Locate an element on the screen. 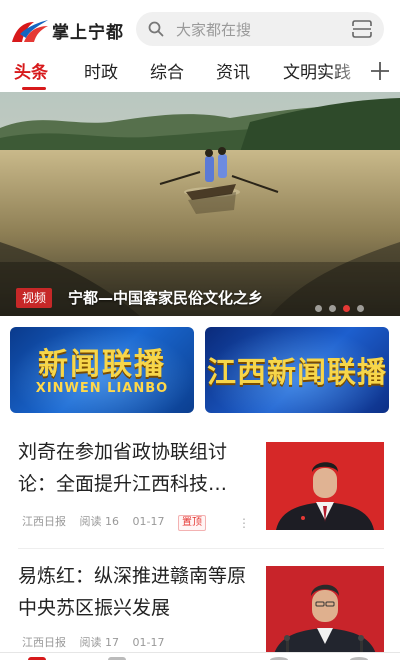 This screenshot has height=660, width=400. jiangxi-news-banner: 江西新闻联播 is located at coordinates (297, 370).